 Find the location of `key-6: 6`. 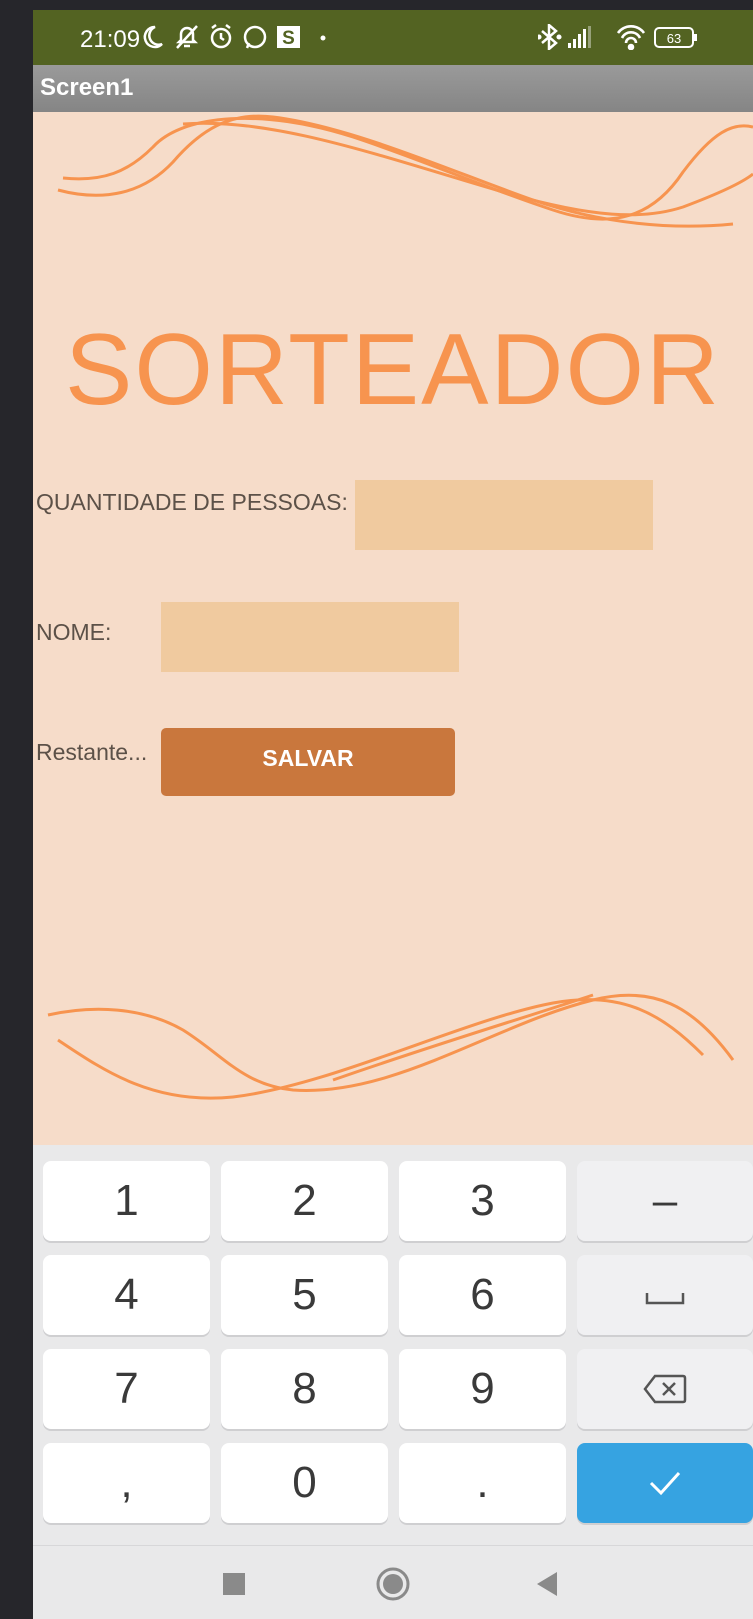

key-6: 6 is located at coordinates (482, 1295).